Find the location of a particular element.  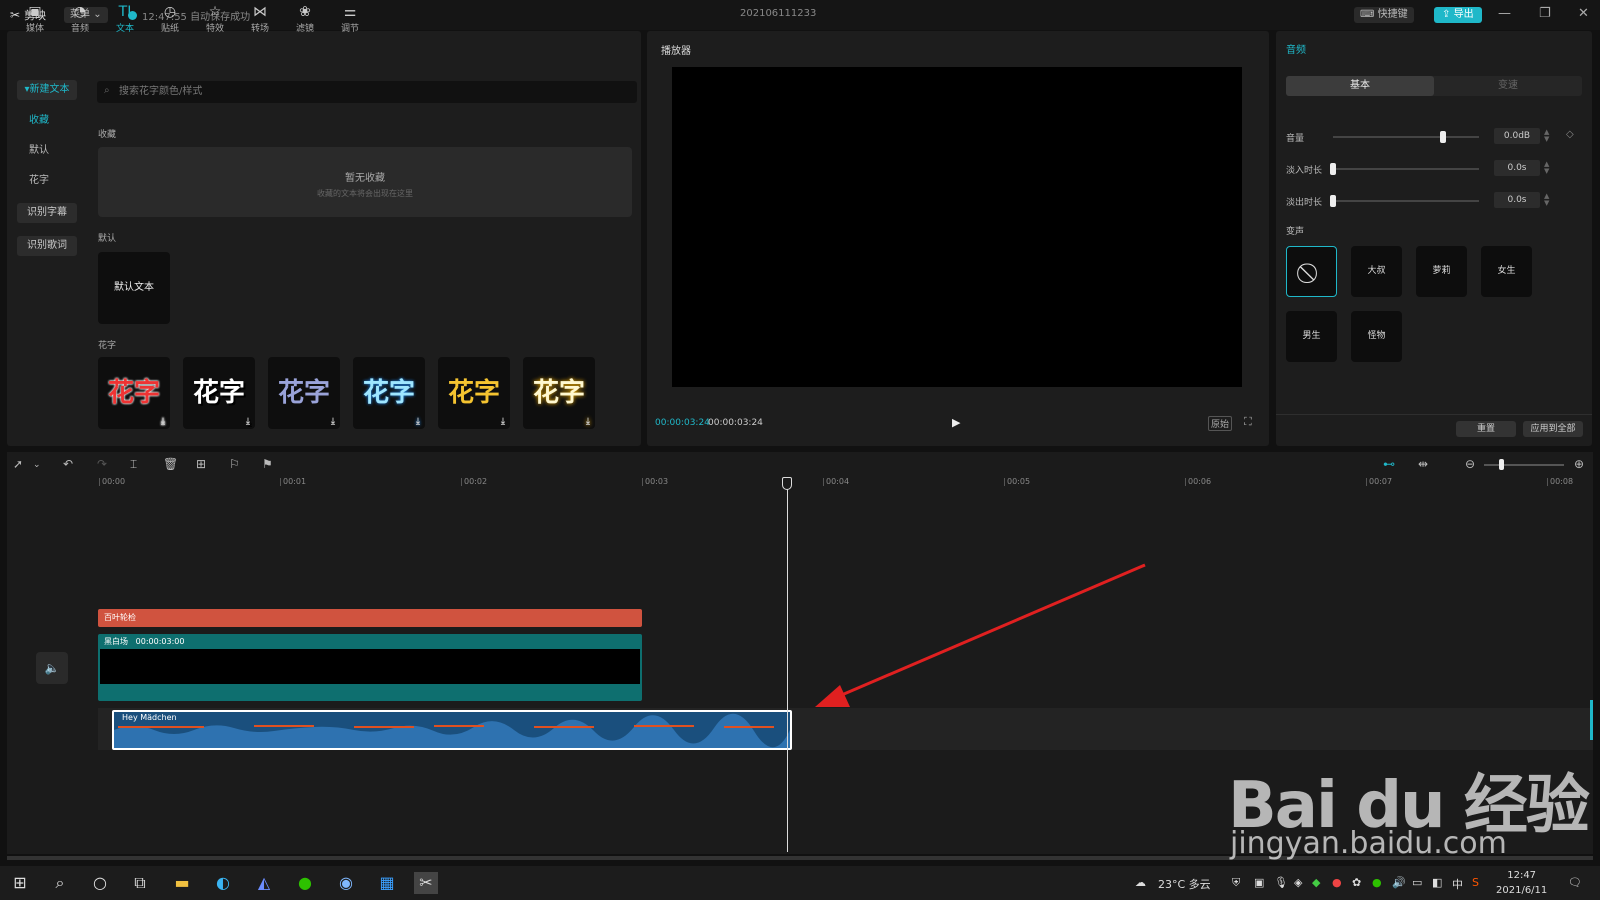

play-icon: ▶ is located at coordinates (956, 422).